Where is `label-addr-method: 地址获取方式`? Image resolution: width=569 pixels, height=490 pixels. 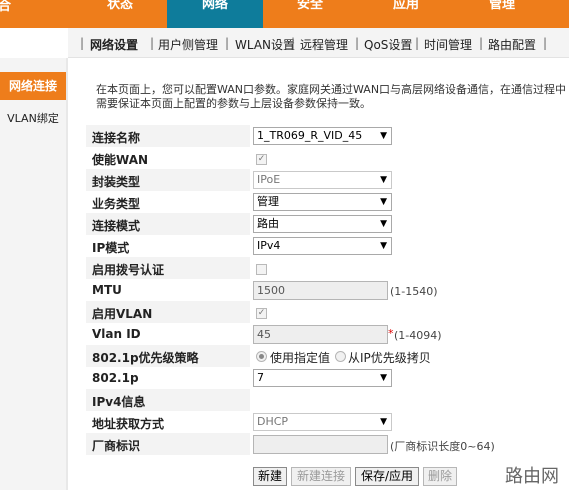 label-addr-method: 地址获取方式 is located at coordinates (128, 424).